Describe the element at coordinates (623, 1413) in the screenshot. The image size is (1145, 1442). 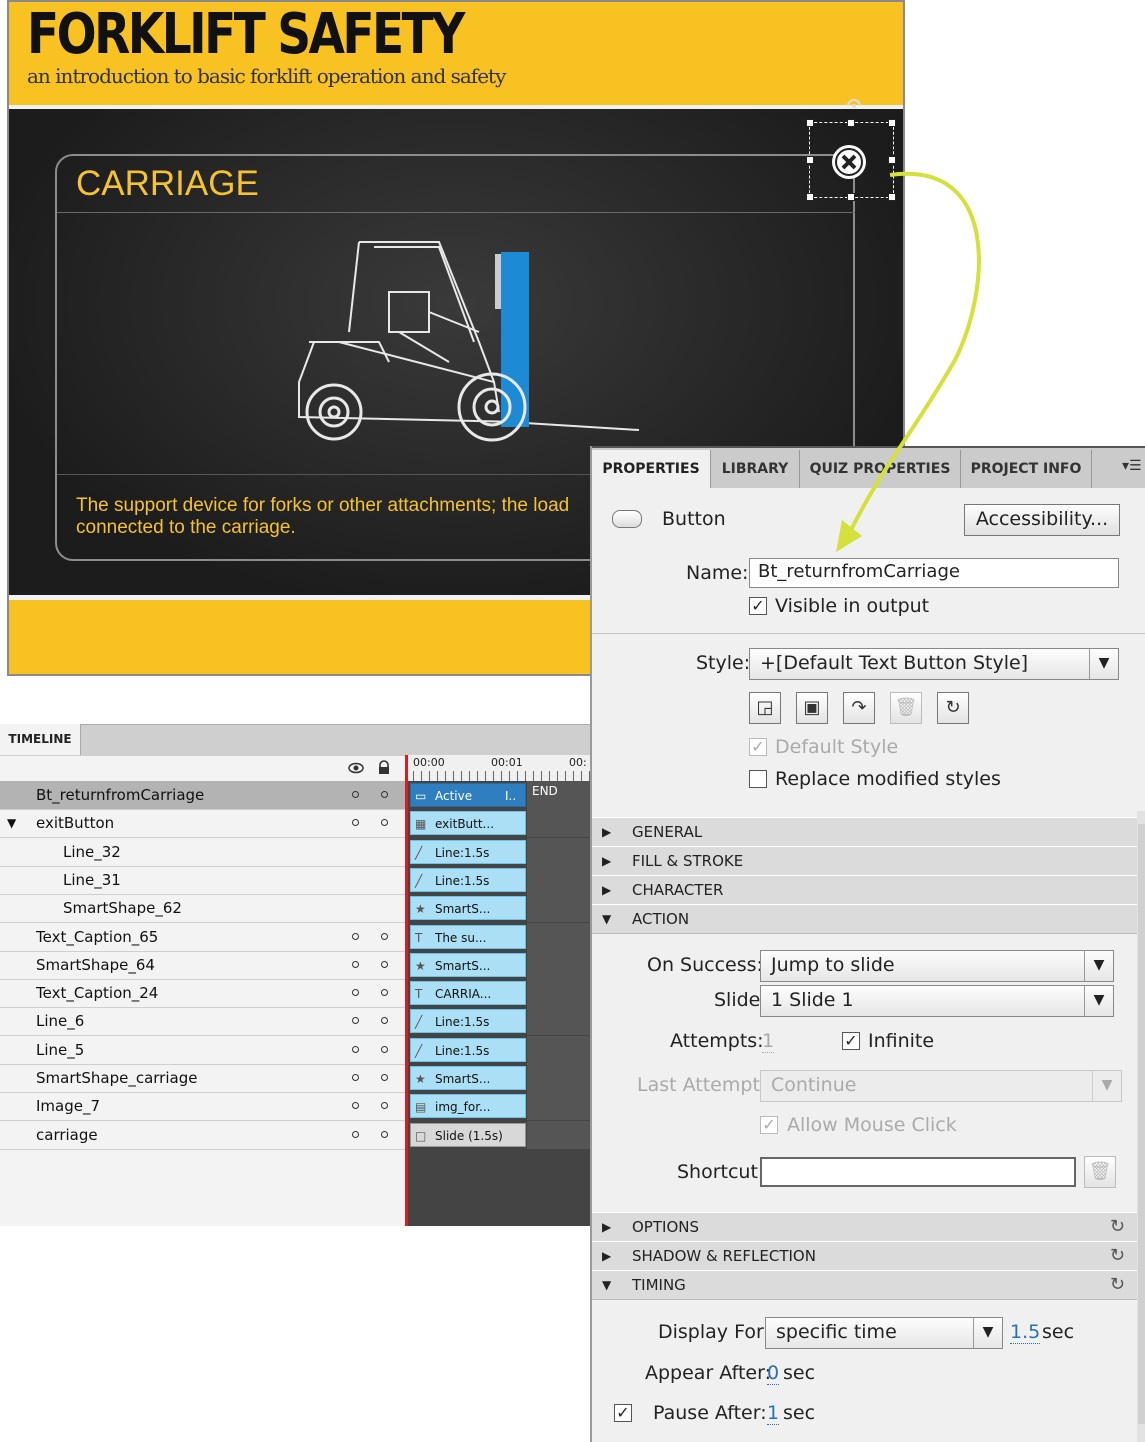
I see `pause-after-checkbox: ✓` at that location.